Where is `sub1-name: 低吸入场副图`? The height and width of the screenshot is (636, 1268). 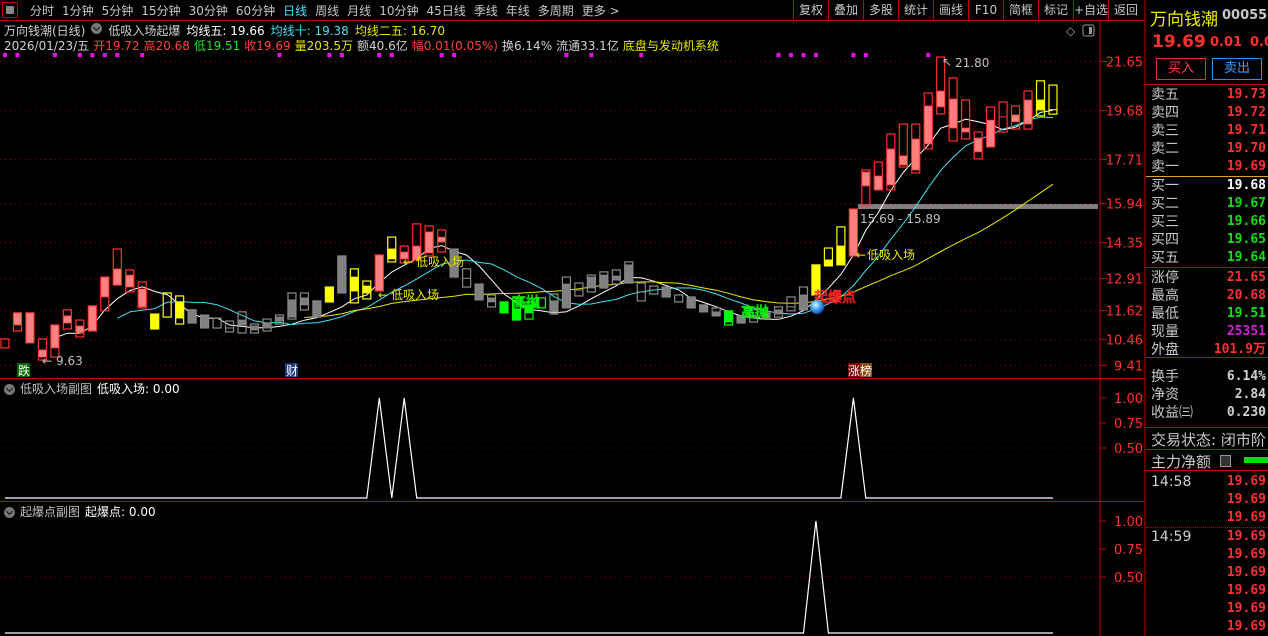
sub1-name: 低吸入场副图 is located at coordinates (56, 388).